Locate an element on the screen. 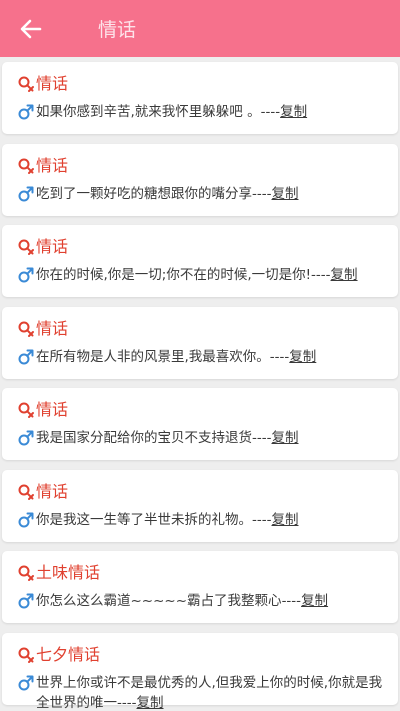 The image size is (400, 711). quote-line: 你是我这一生等了半世未拆的礼物。----复制 is located at coordinates (167, 520).